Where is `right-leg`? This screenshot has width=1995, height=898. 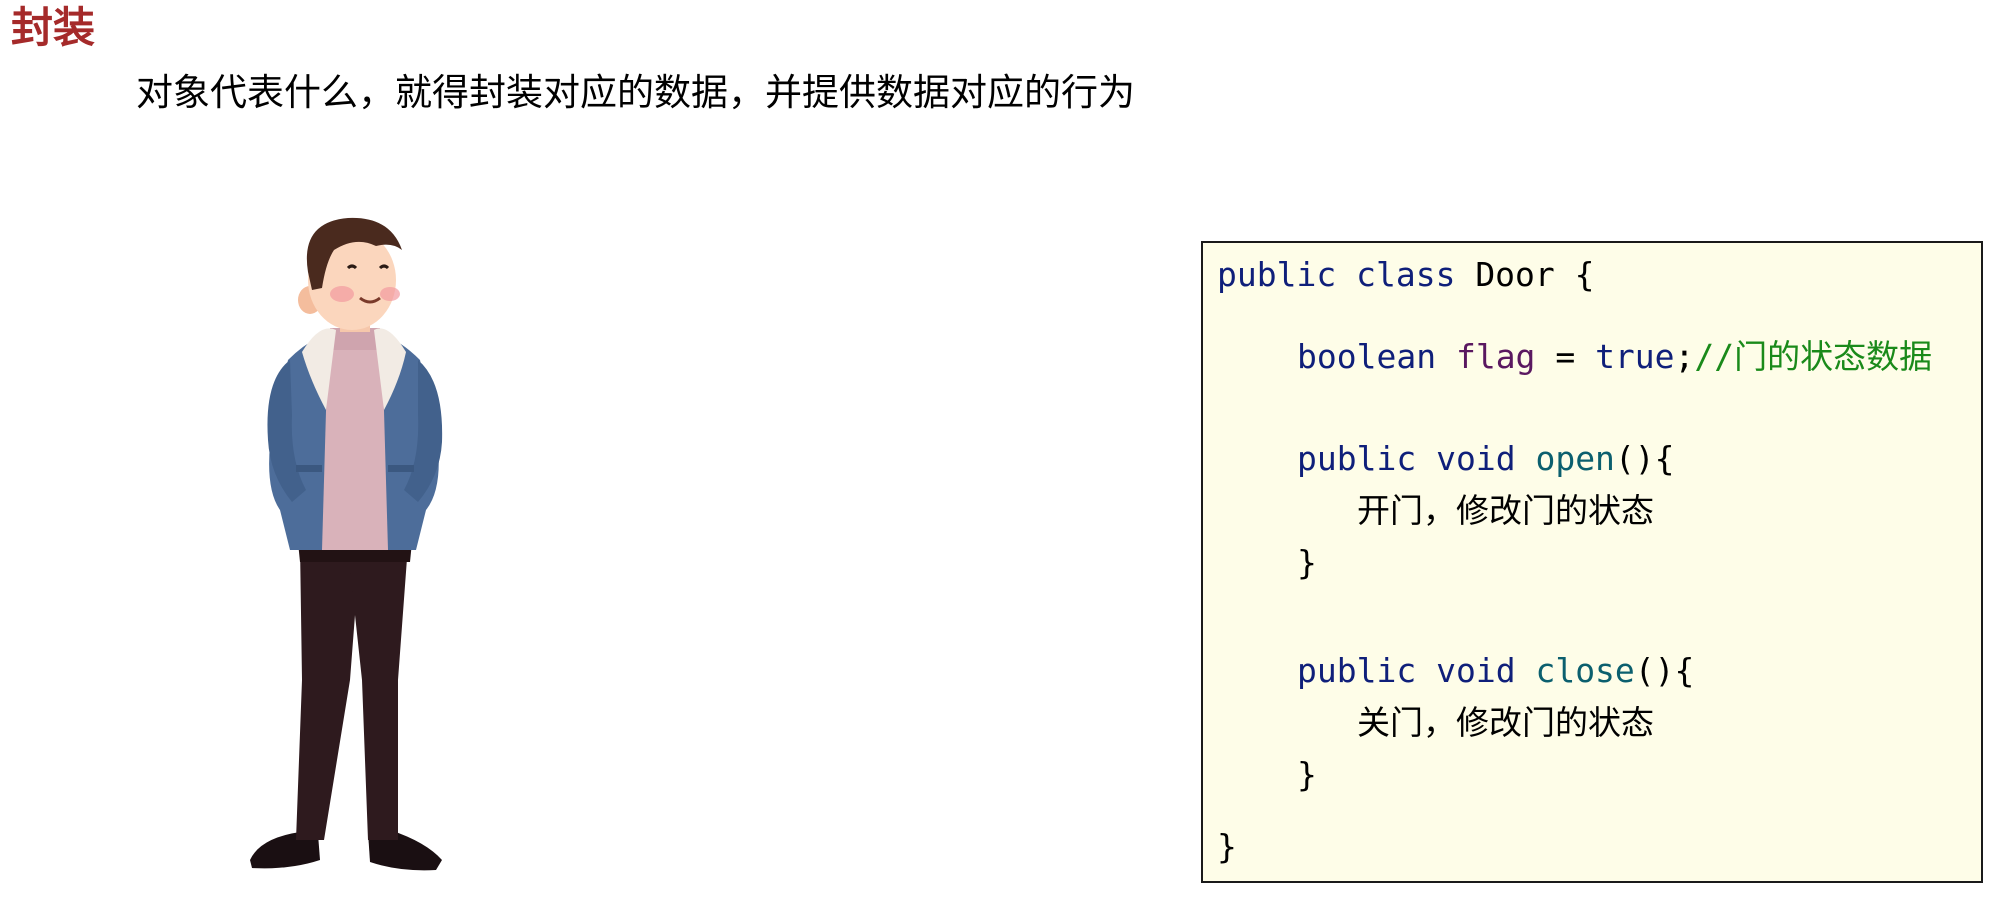 right-leg is located at coordinates (378, 692).